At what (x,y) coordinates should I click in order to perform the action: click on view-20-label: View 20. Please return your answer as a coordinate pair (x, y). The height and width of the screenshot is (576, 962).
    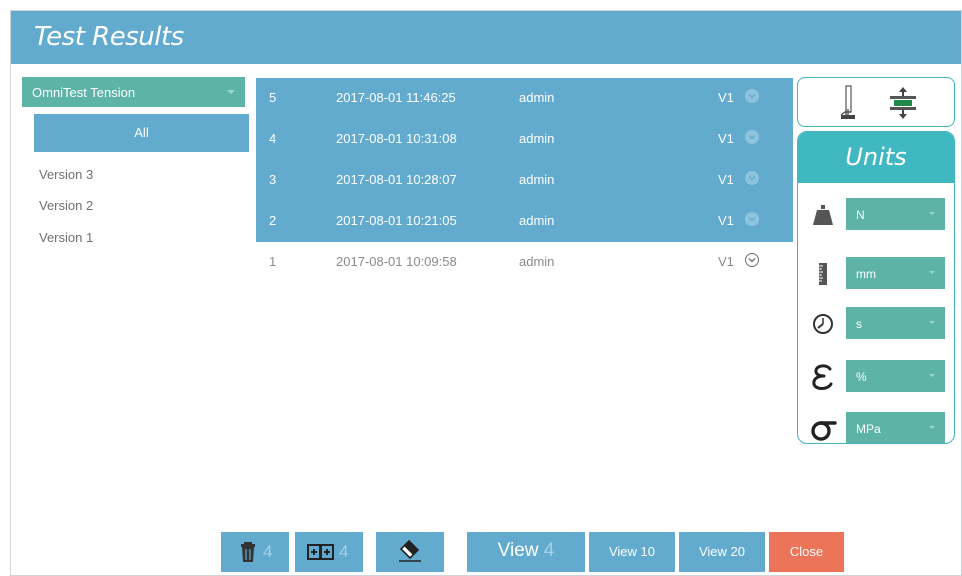
    Looking at the image, I should click on (721, 551).